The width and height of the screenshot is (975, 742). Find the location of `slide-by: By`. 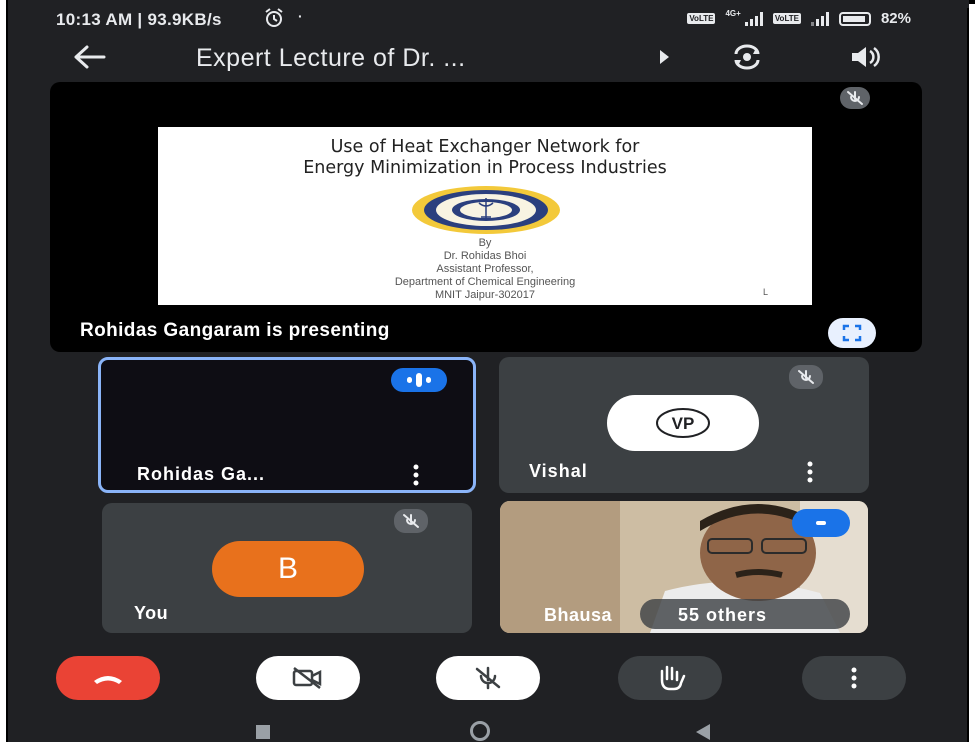

slide-by: By is located at coordinates (485, 243).